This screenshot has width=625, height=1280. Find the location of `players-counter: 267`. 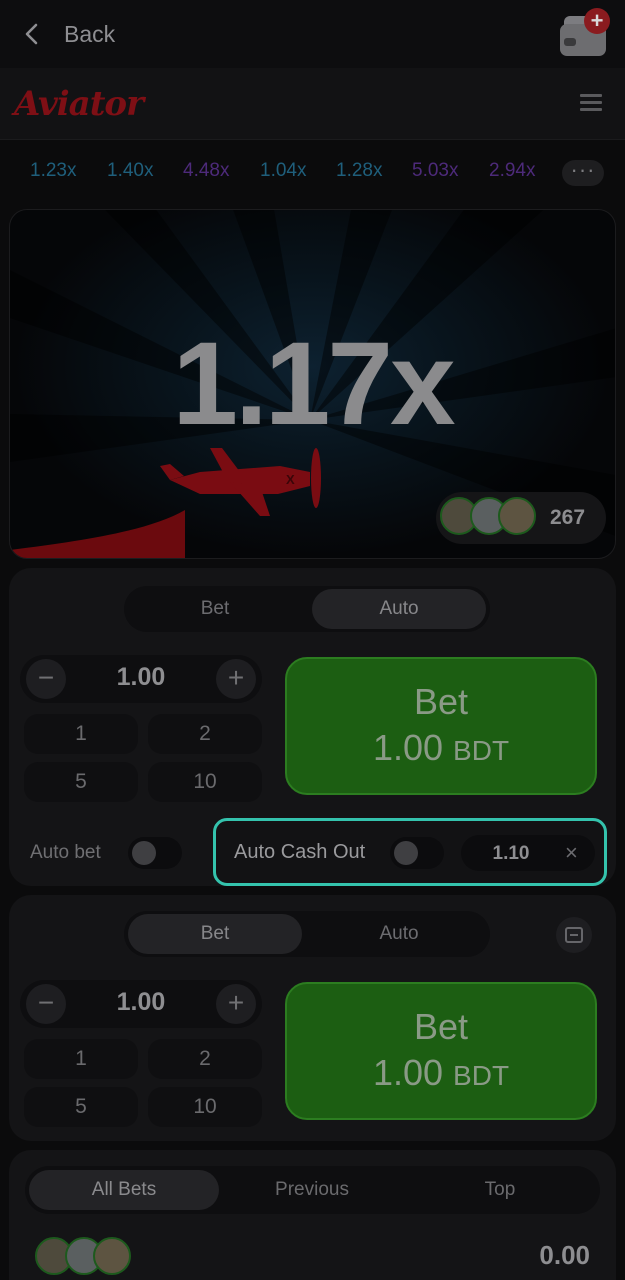

players-counter: 267 is located at coordinates (521, 518).